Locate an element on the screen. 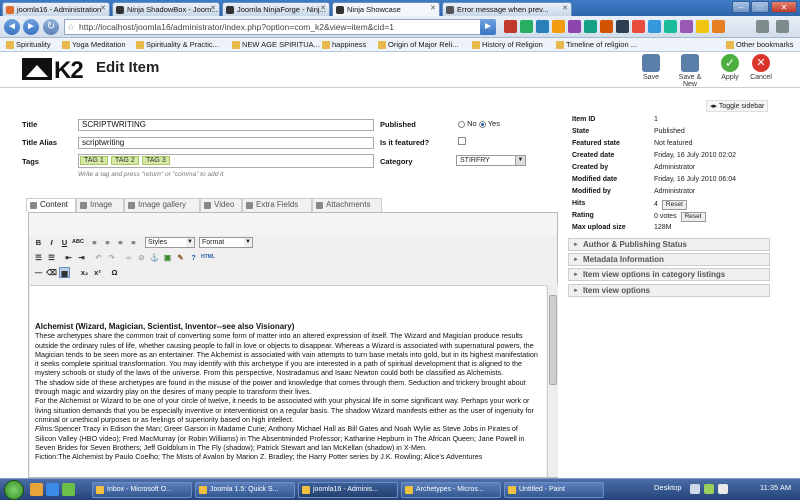 Image resolution: width=800 pixels, height=500 pixels. insert-image-icon: ▣ is located at coordinates (167, 257).